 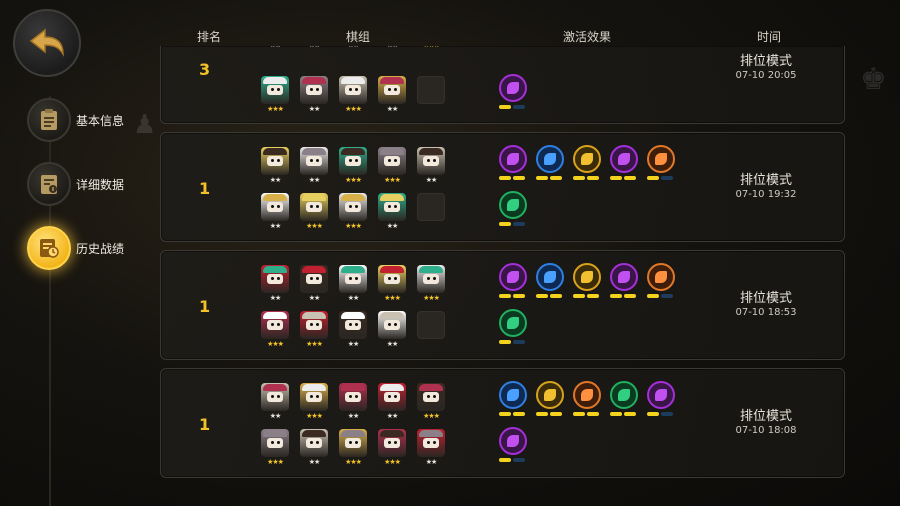 I want to click on background-chess-icon: ♟, so click(x=145, y=125).